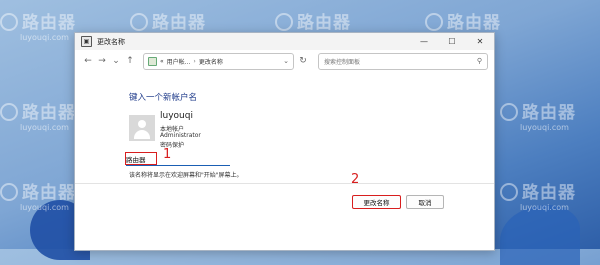 Image resolution: width=600 pixels, height=265 pixels. What do you see at coordinates (540, 235) in the screenshot?
I see `desktop-wallpaper-swirl` at bounding box center [540, 235].